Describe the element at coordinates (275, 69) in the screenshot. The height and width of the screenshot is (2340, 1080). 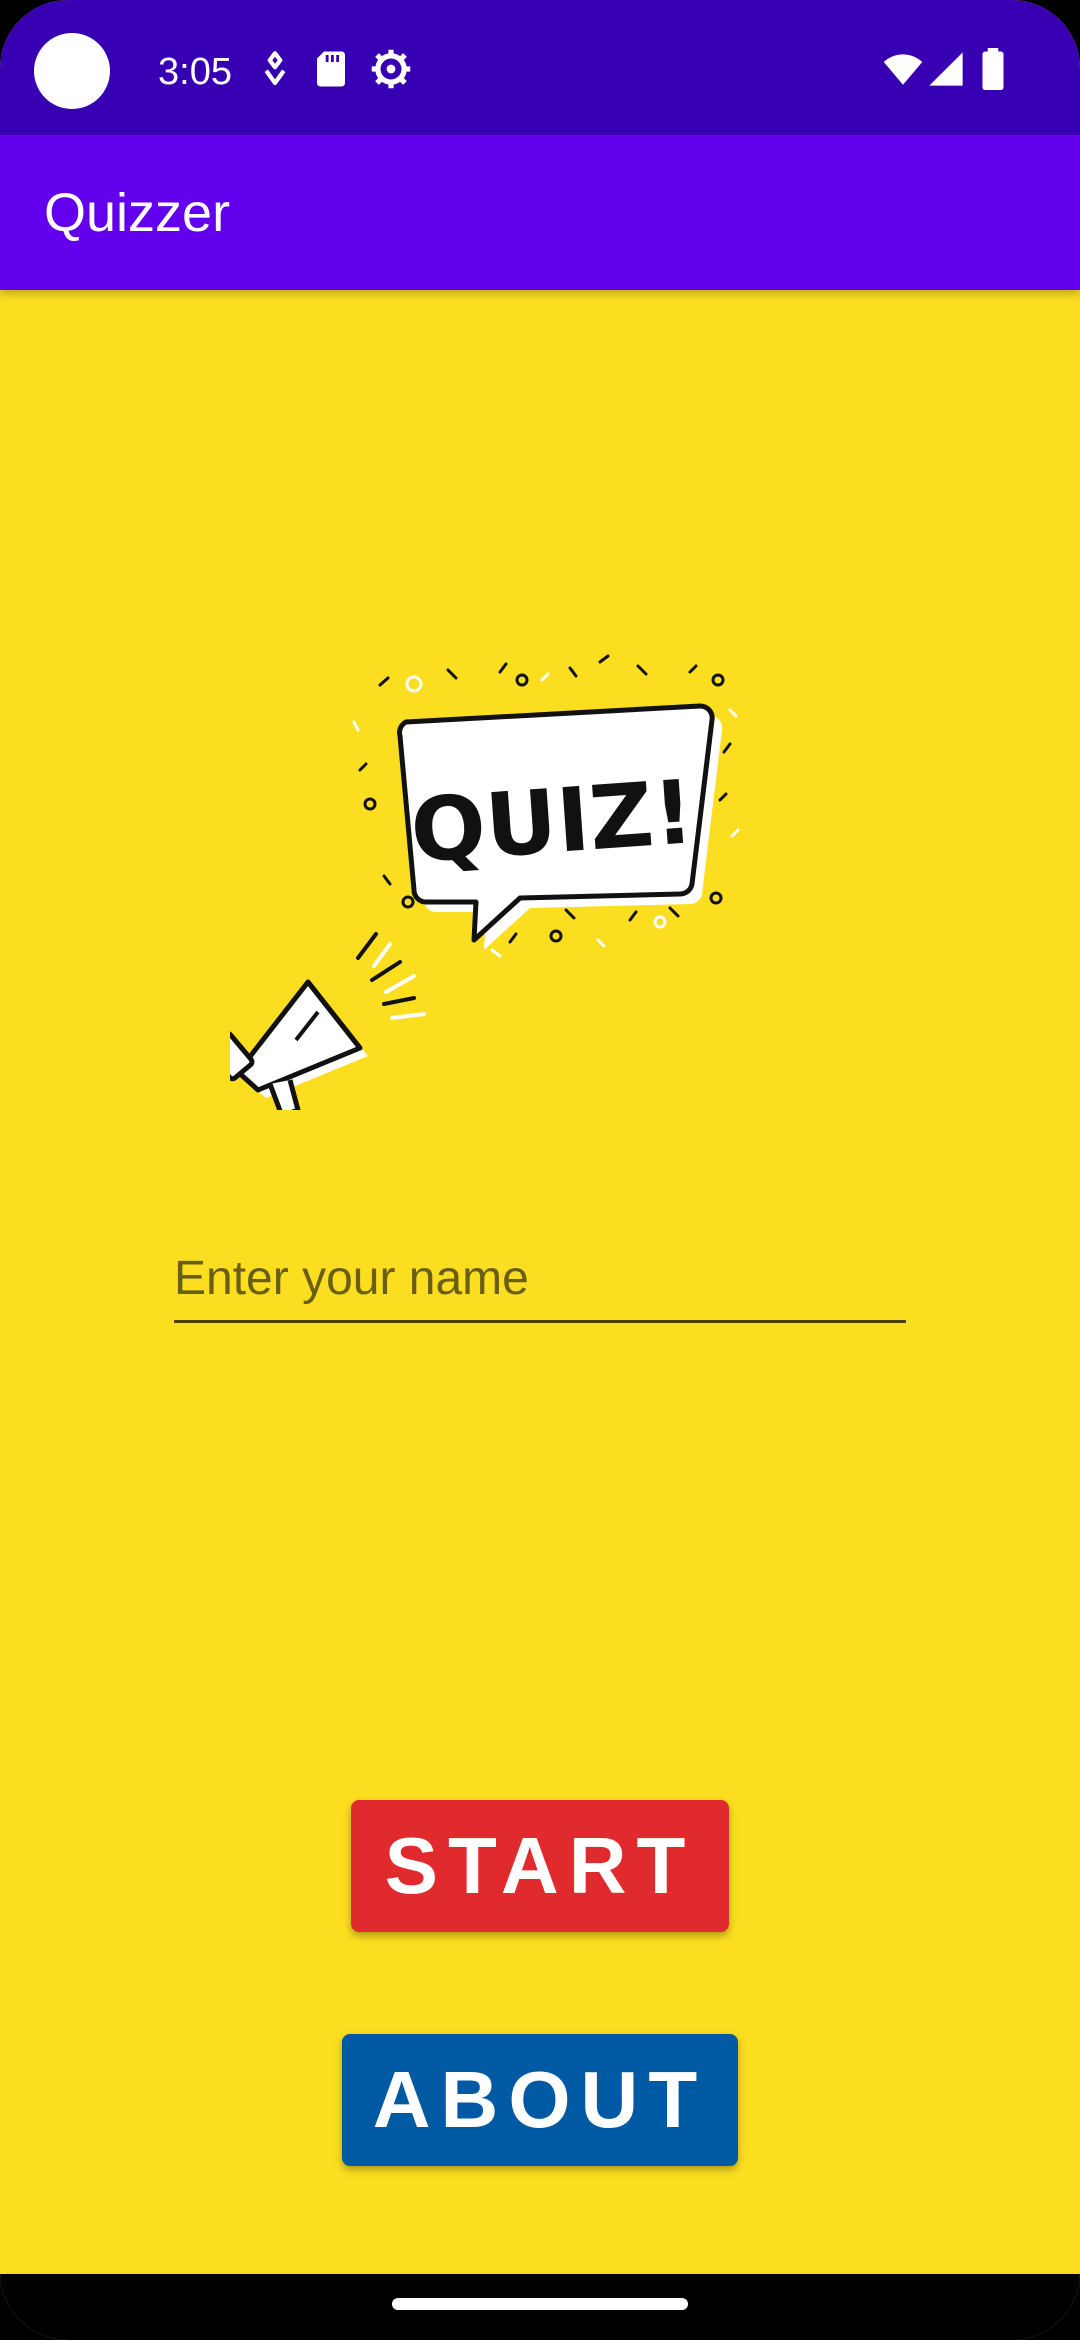
I see `assistant-icon` at that location.